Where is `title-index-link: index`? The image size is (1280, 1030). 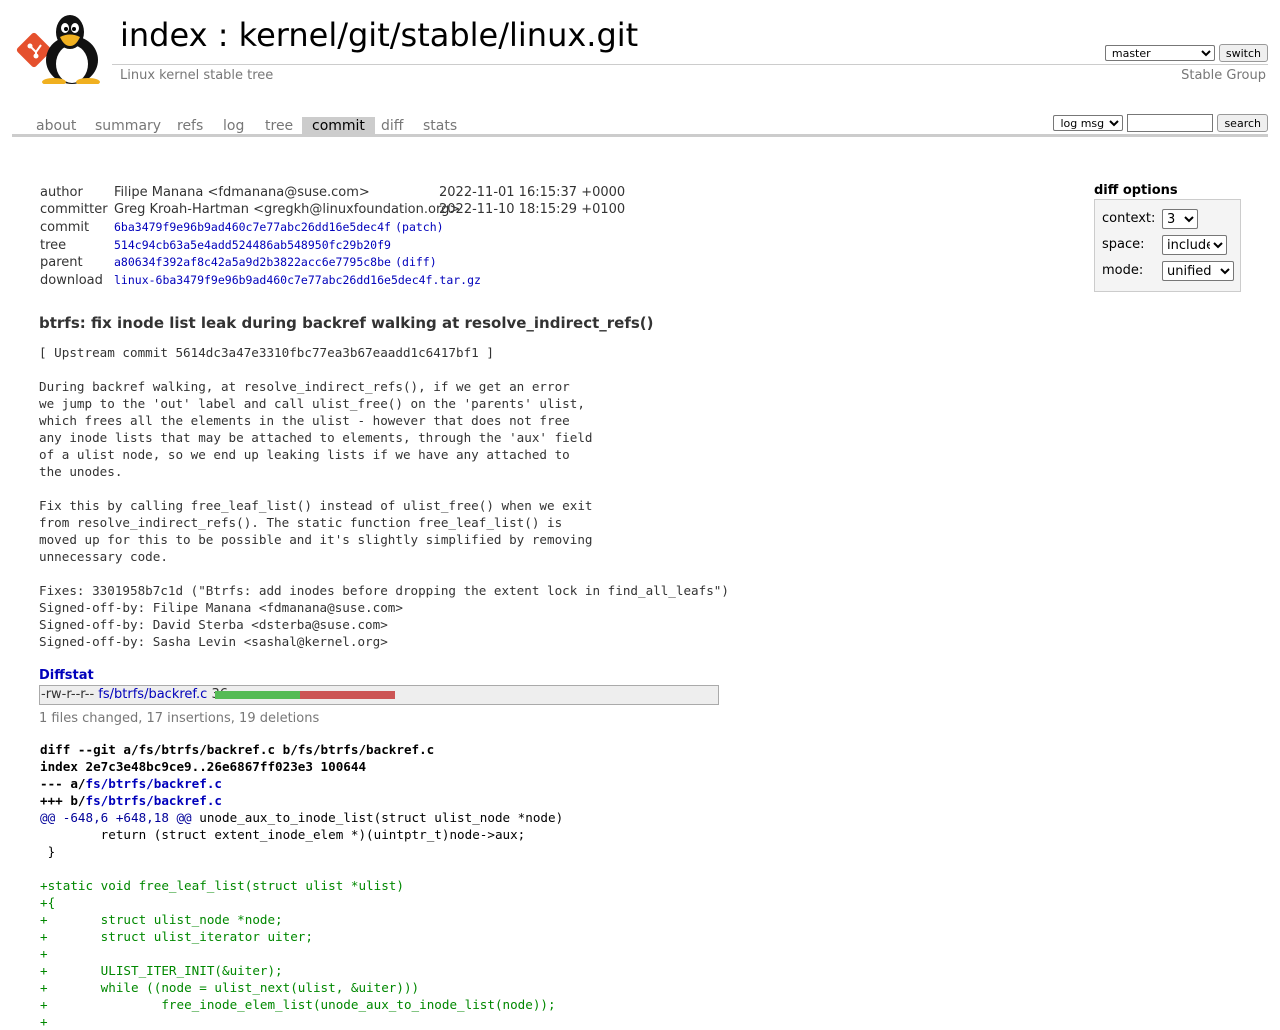
title-index-link: index is located at coordinates (164, 35).